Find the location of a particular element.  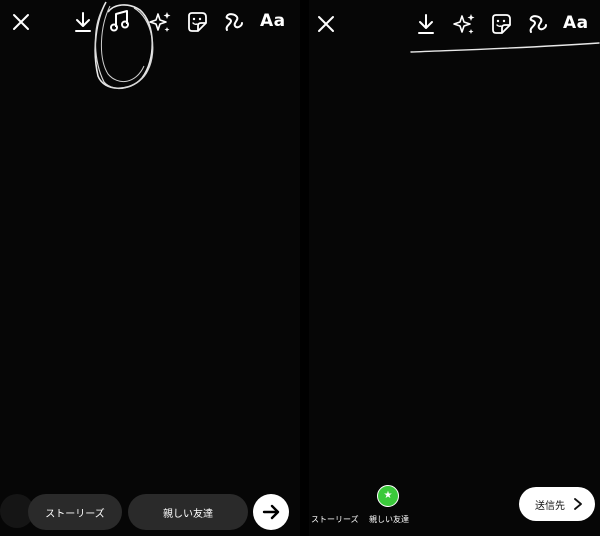

arrow-right-icon is located at coordinates (271, 512).